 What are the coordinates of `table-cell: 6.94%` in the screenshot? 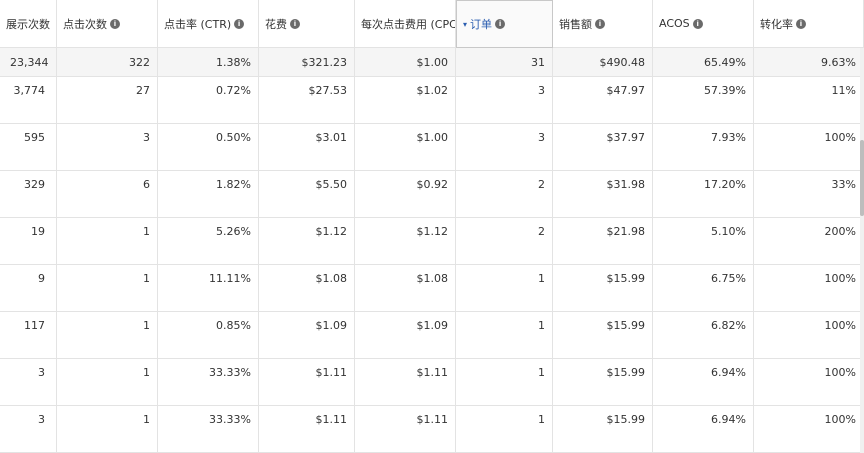 It's located at (703, 429).